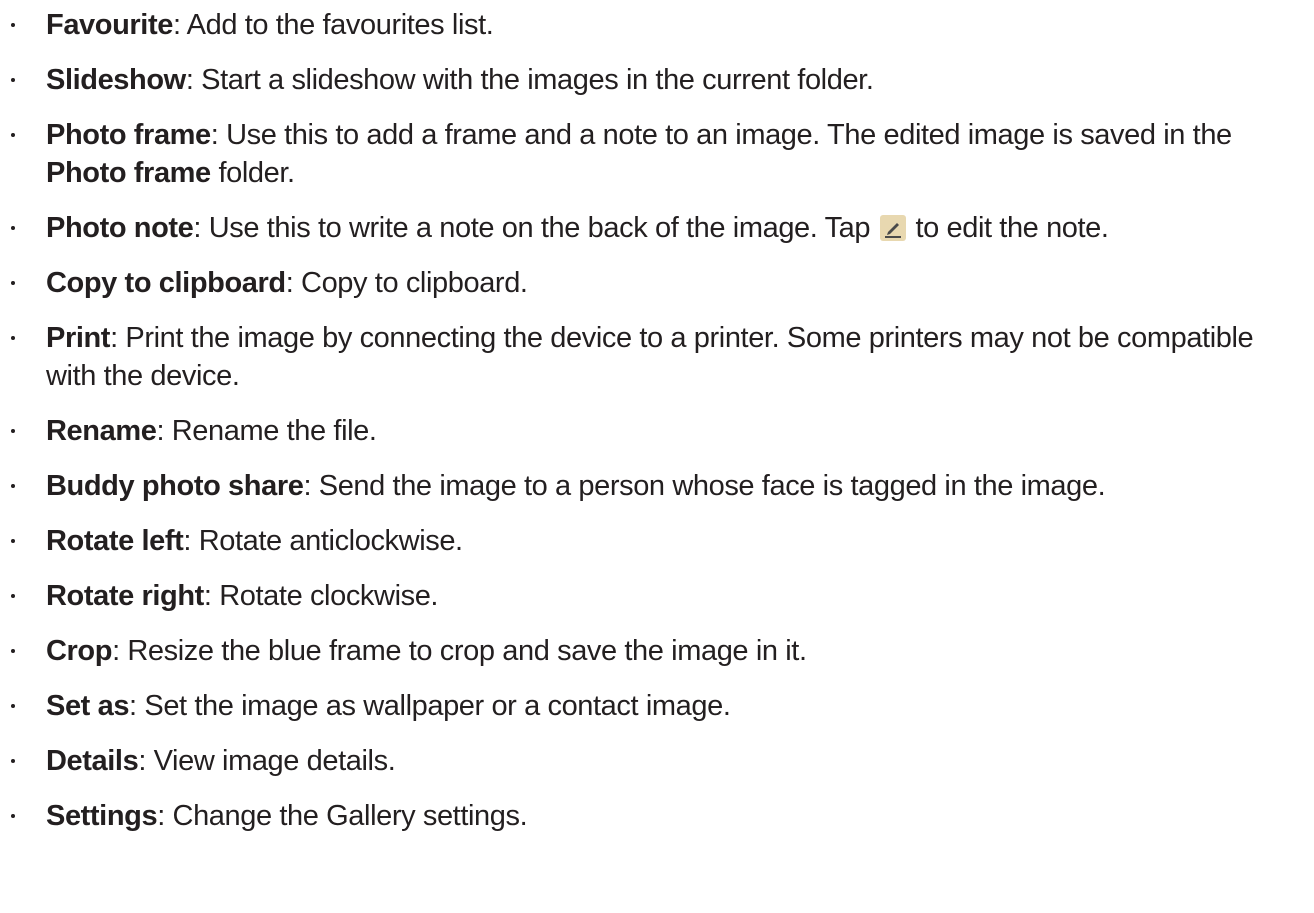 Image resolution: width=1314 pixels, height=913 pixels. I want to click on list-item-rename: Rename: Rename the file., so click(657, 431).